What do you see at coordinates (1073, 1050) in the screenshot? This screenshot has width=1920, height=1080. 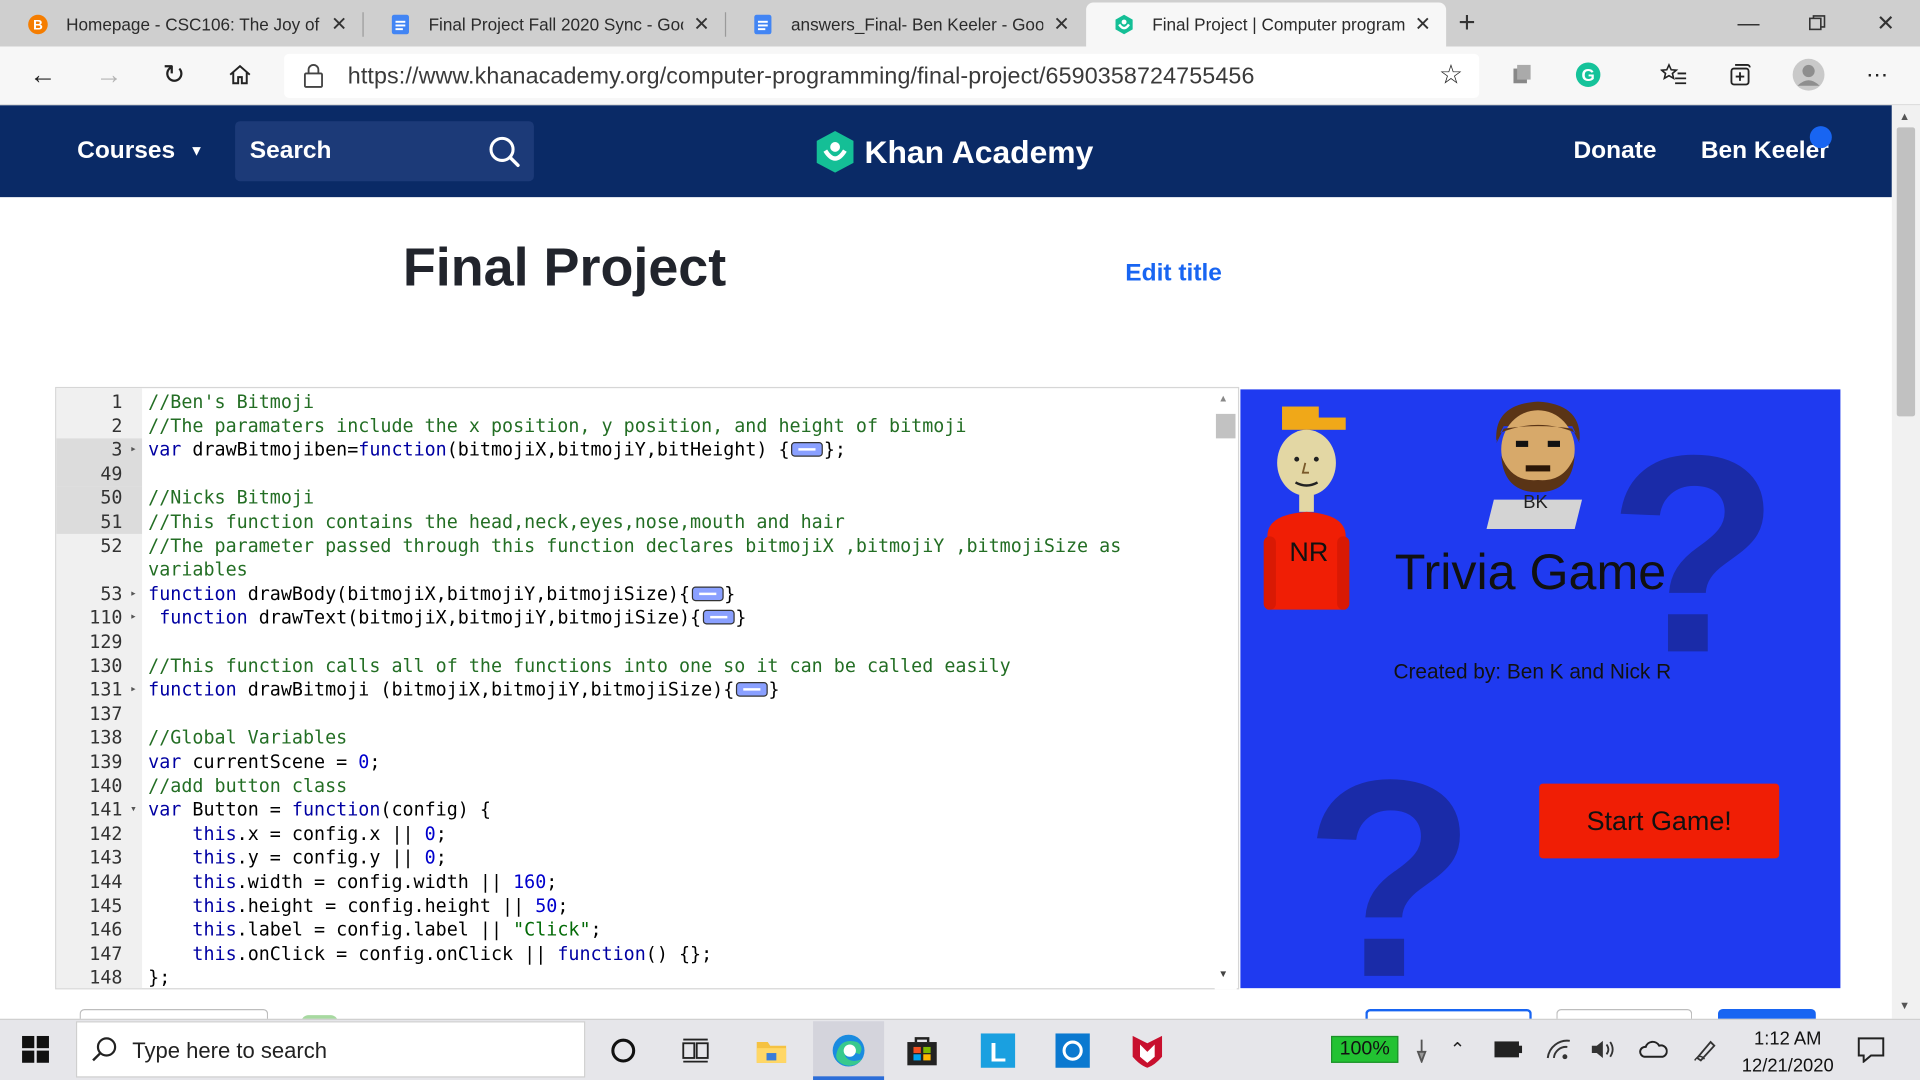 I see `outlook-icon` at bounding box center [1073, 1050].